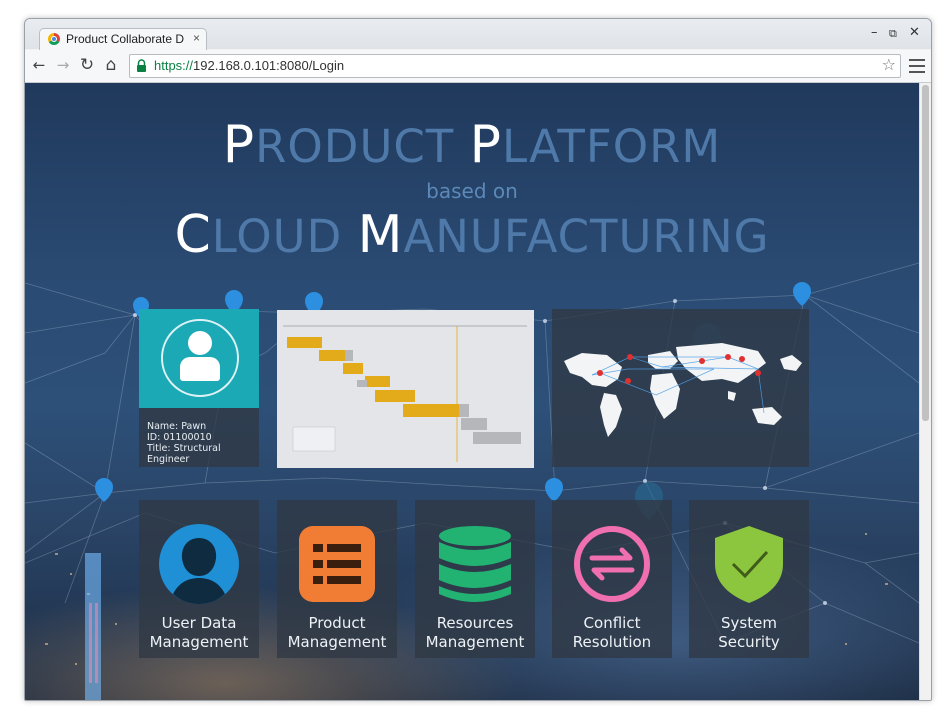 The width and height of the screenshot is (949, 722). I want to click on reload-button: ↻, so click(87, 65).